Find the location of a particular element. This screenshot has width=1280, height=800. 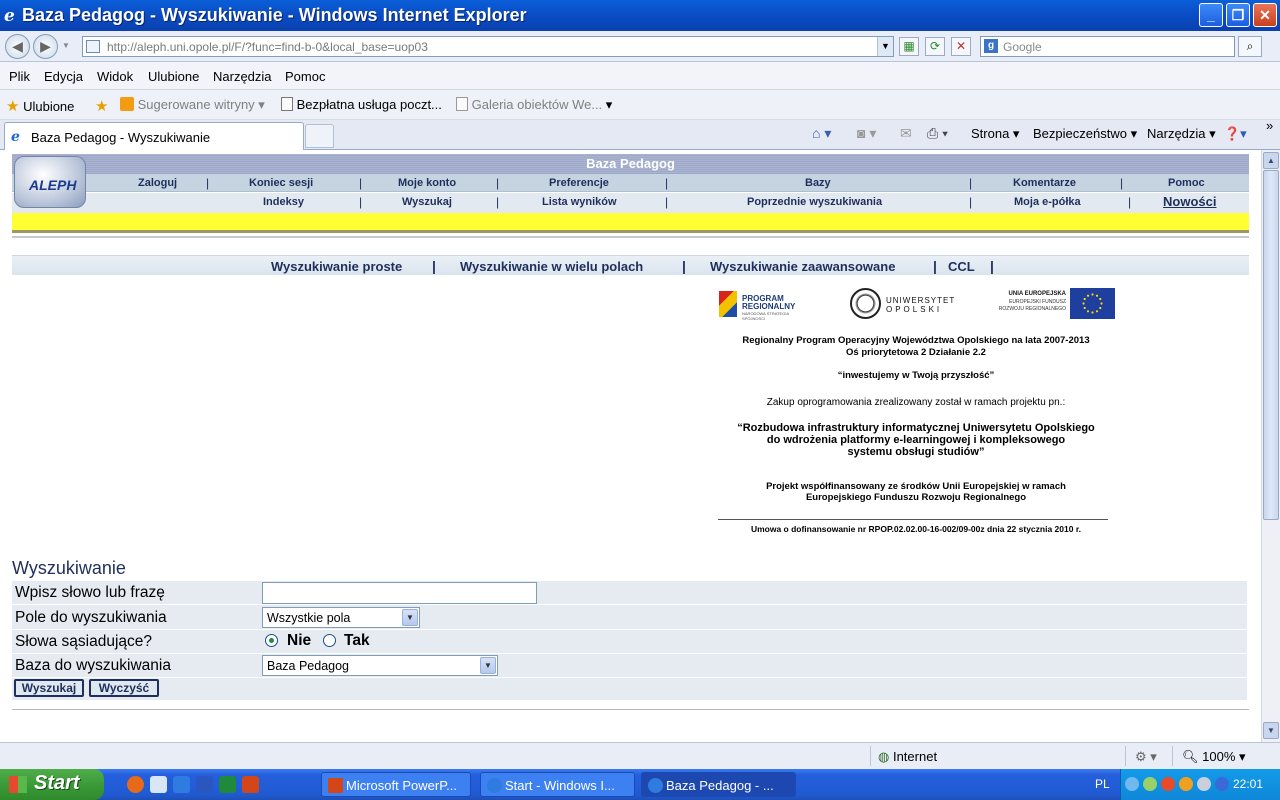

aleph-logo: ALEPH is located at coordinates (50, 182).